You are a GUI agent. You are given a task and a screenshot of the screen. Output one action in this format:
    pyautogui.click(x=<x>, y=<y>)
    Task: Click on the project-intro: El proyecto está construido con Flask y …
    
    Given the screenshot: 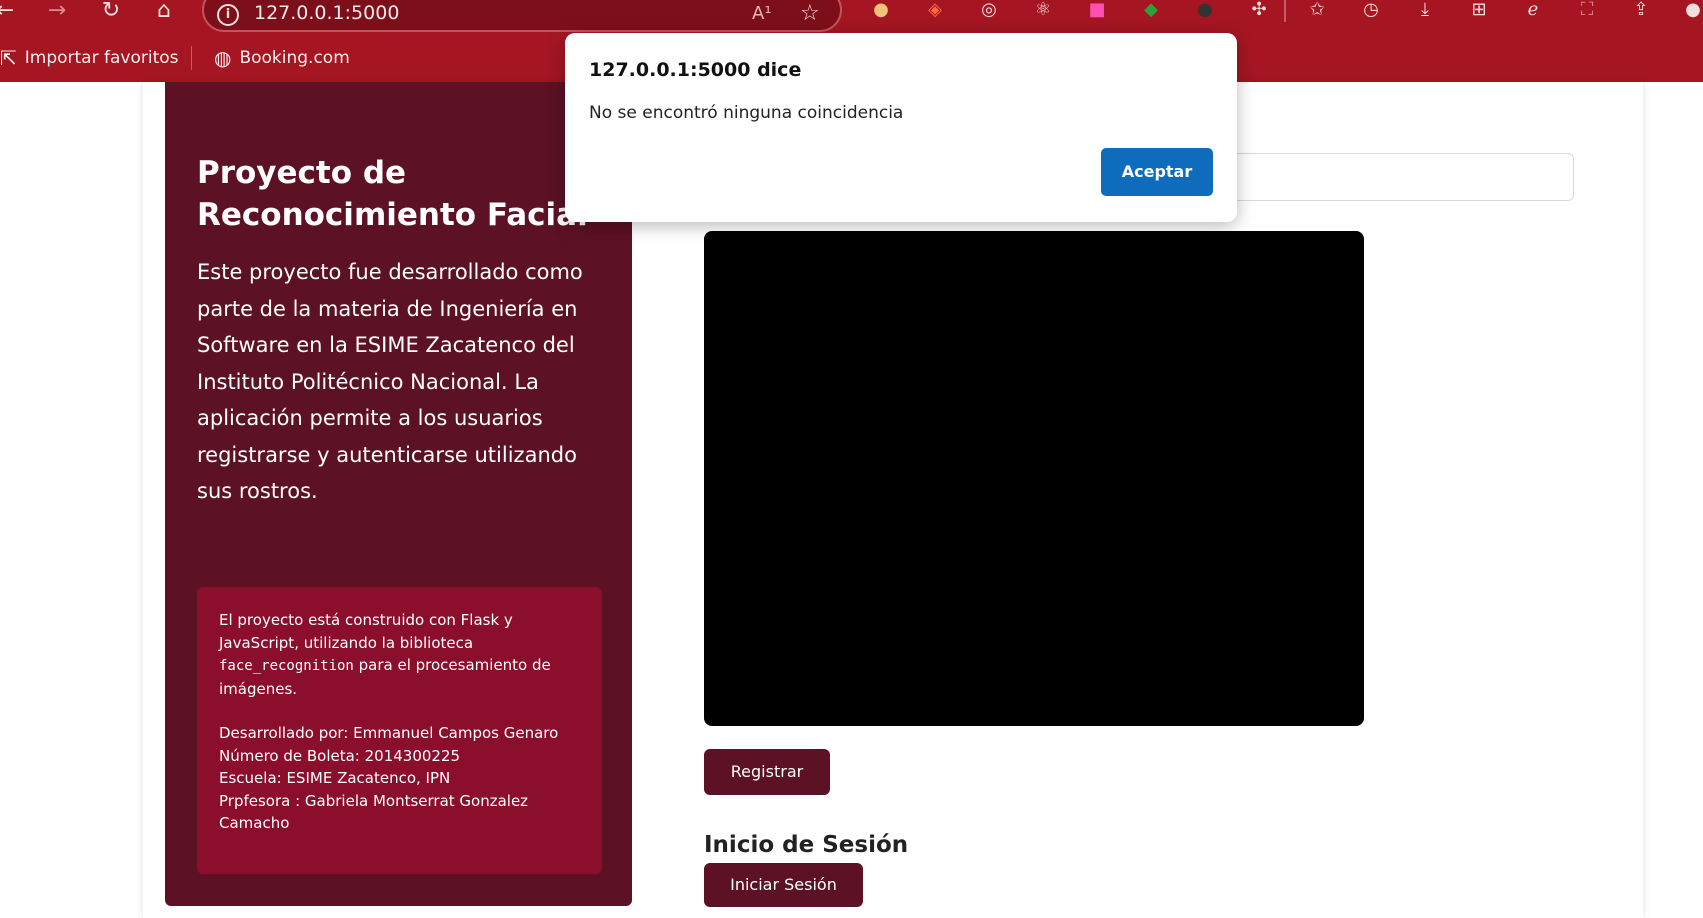 What is the action you would take?
    pyautogui.click(x=366, y=631)
    